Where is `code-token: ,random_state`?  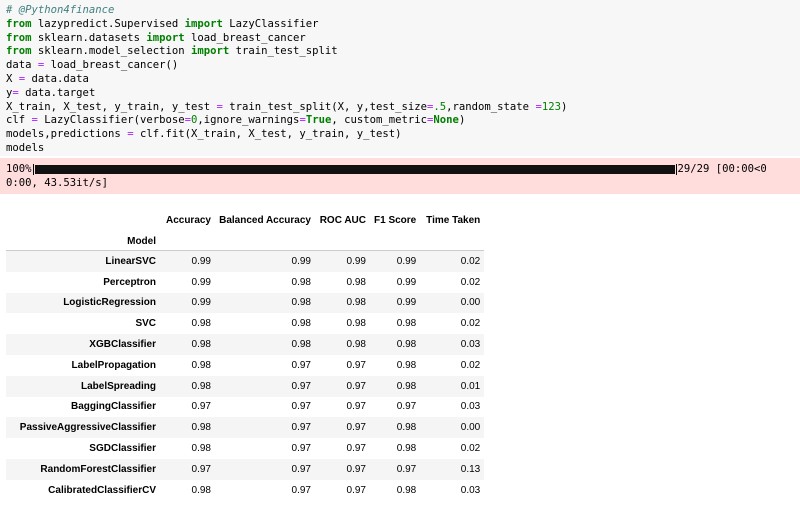 code-token: ,random_state is located at coordinates (491, 106).